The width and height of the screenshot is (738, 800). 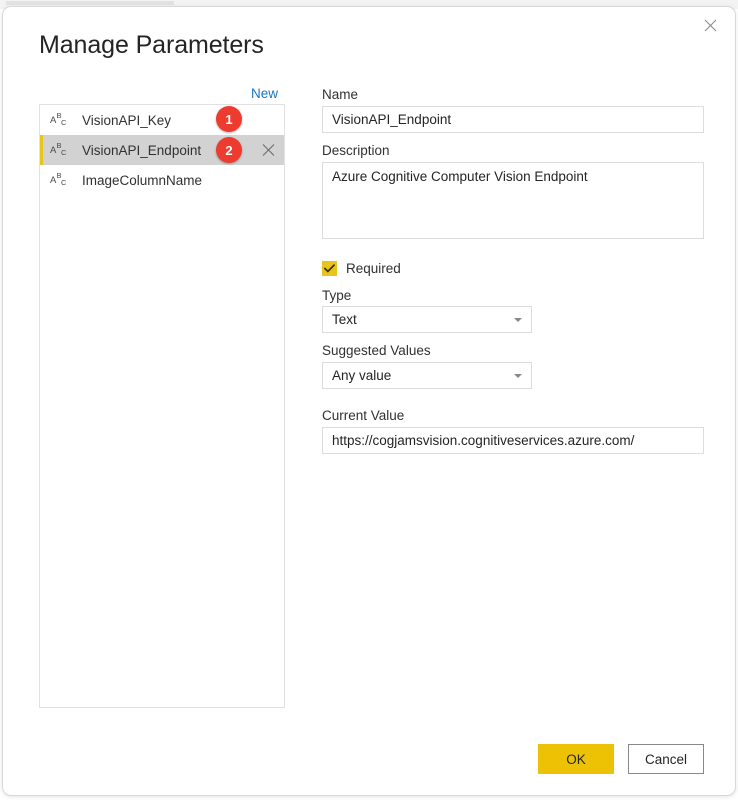 What do you see at coordinates (268, 150) in the screenshot?
I see `delete-parameter-icon` at bounding box center [268, 150].